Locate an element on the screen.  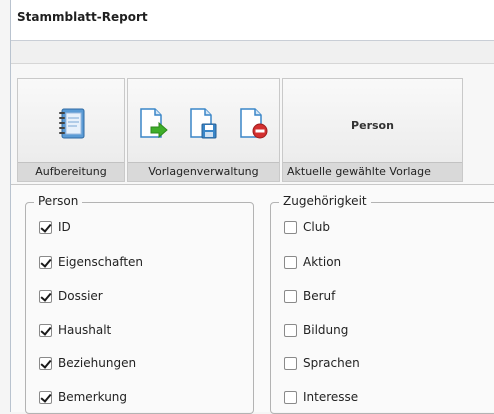
checkbox-label: Dossier is located at coordinates (80, 296).